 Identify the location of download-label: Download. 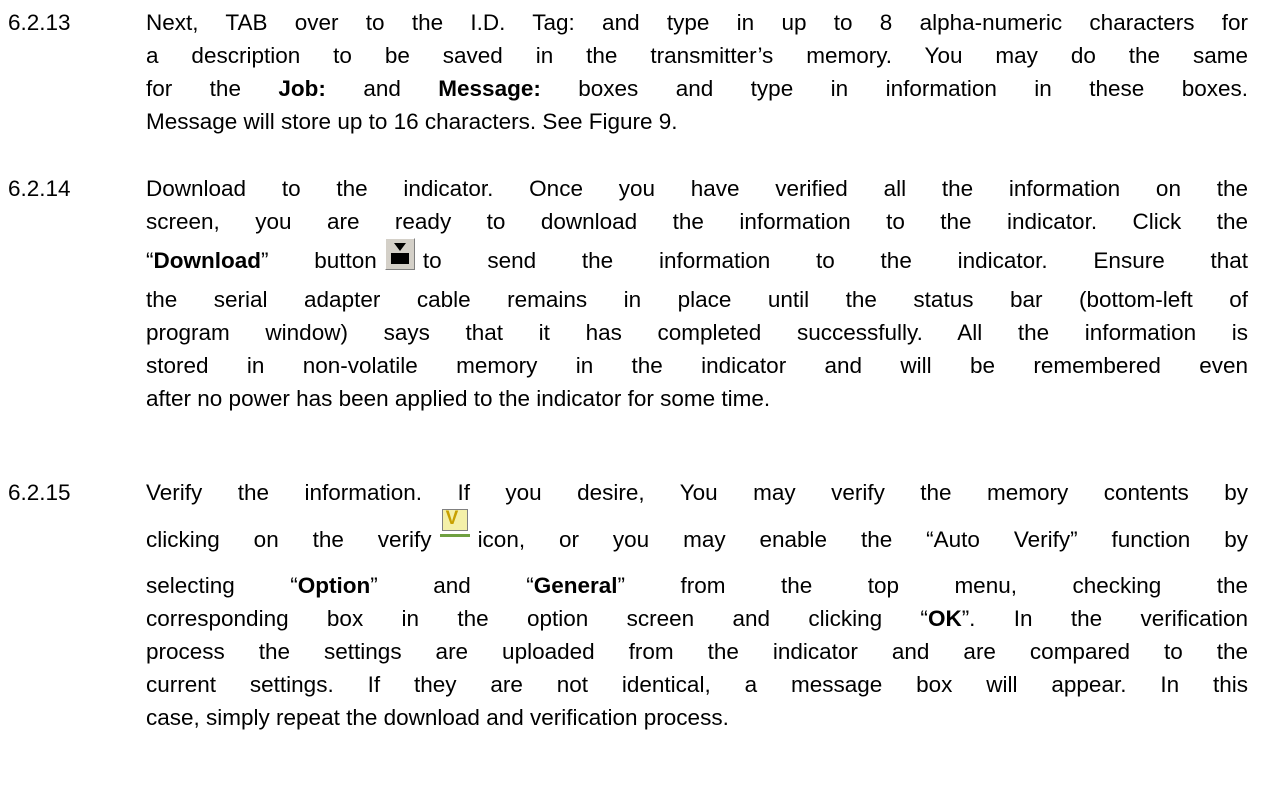
(207, 260).